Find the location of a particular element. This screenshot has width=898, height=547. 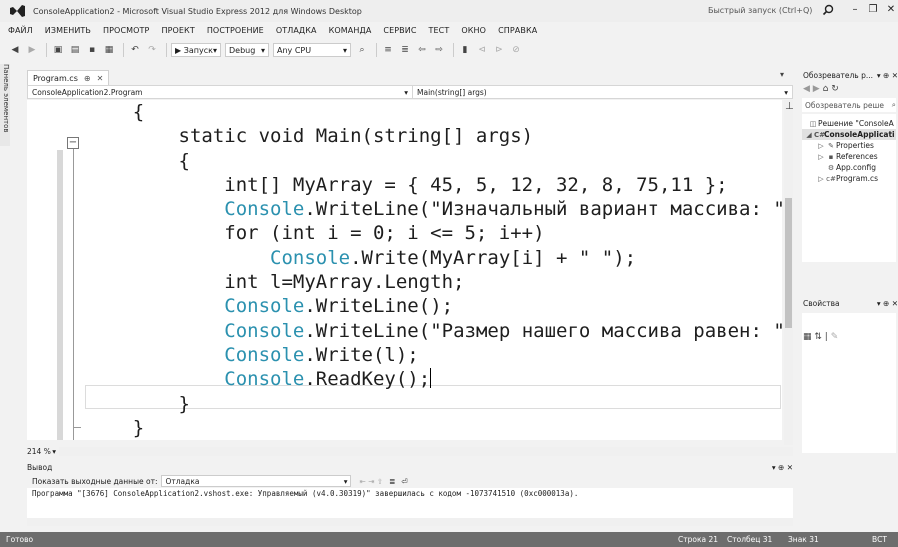

menu-project: ПРОЕКТ is located at coordinates (177, 30).